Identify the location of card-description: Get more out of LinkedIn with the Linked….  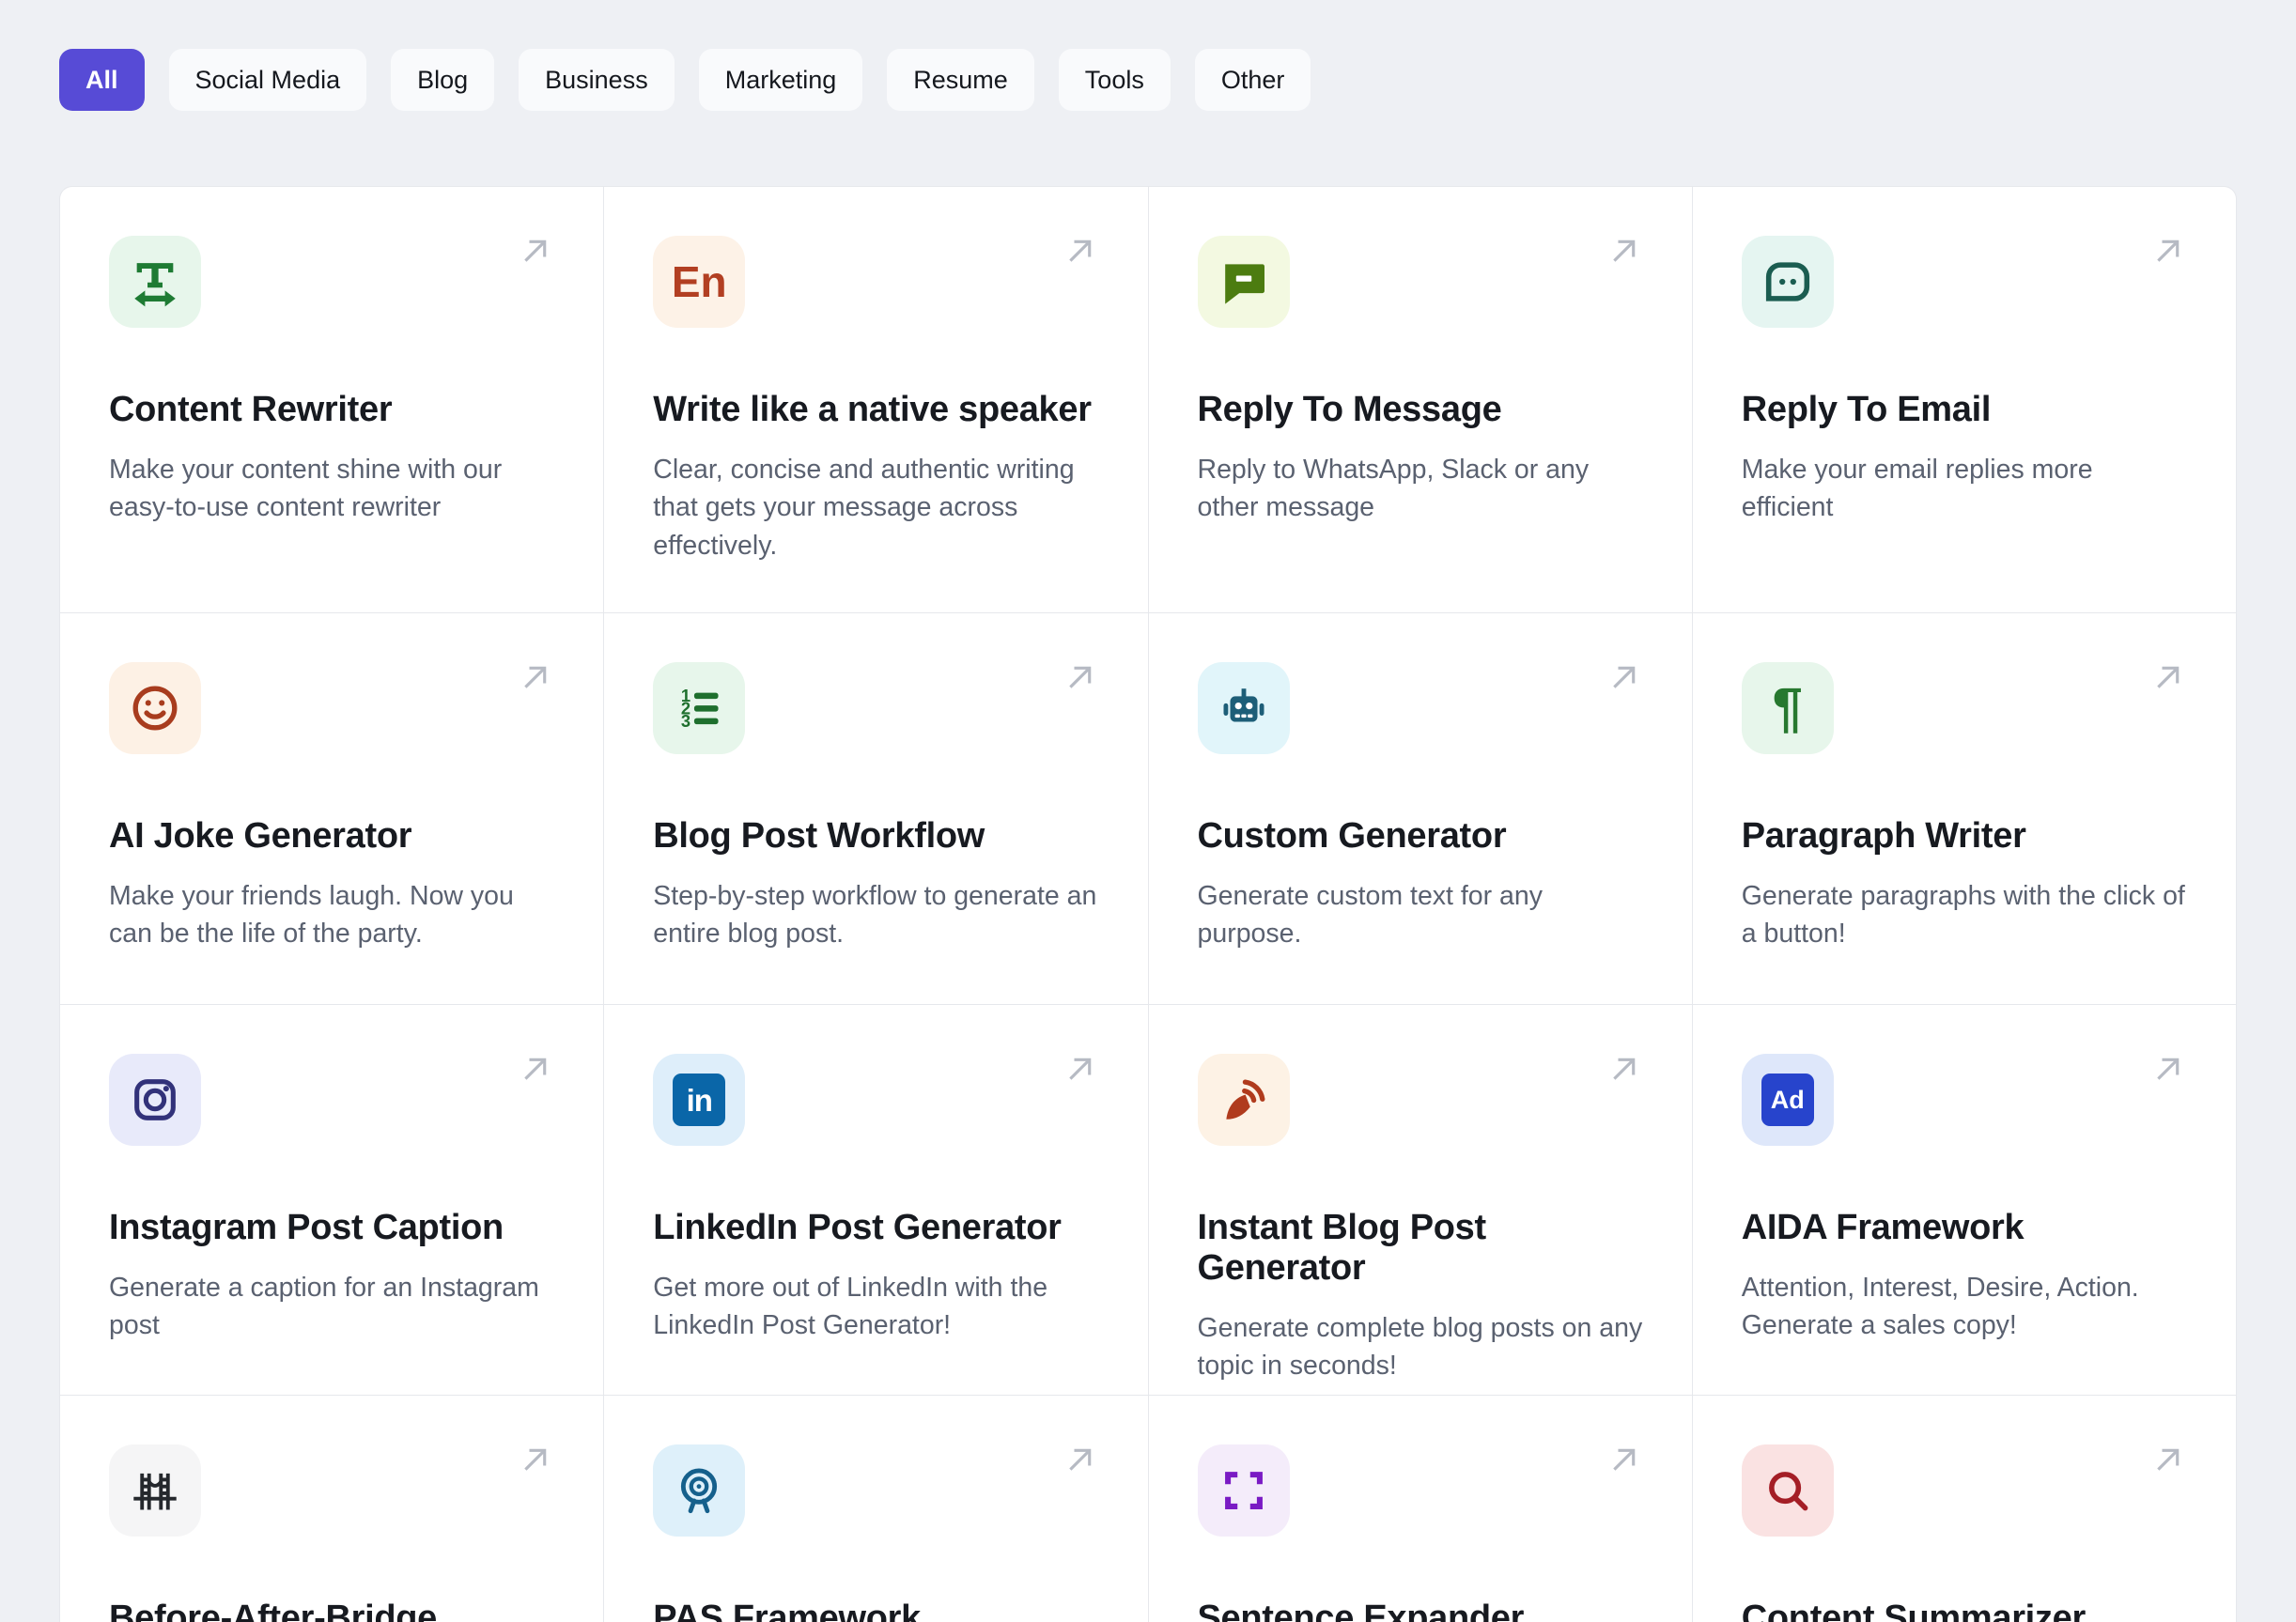
(850, 1307).